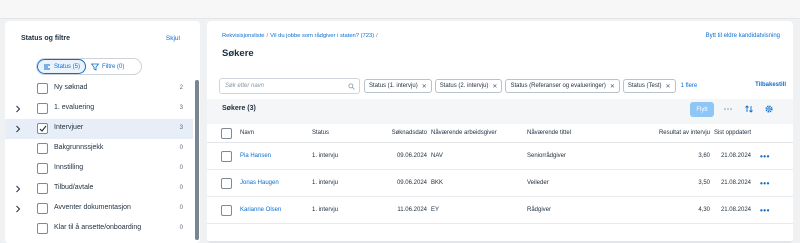  Describe the element at coordinates (67, 66) in the screenshot. I see `tab-status-label: Status (5)` at that location.